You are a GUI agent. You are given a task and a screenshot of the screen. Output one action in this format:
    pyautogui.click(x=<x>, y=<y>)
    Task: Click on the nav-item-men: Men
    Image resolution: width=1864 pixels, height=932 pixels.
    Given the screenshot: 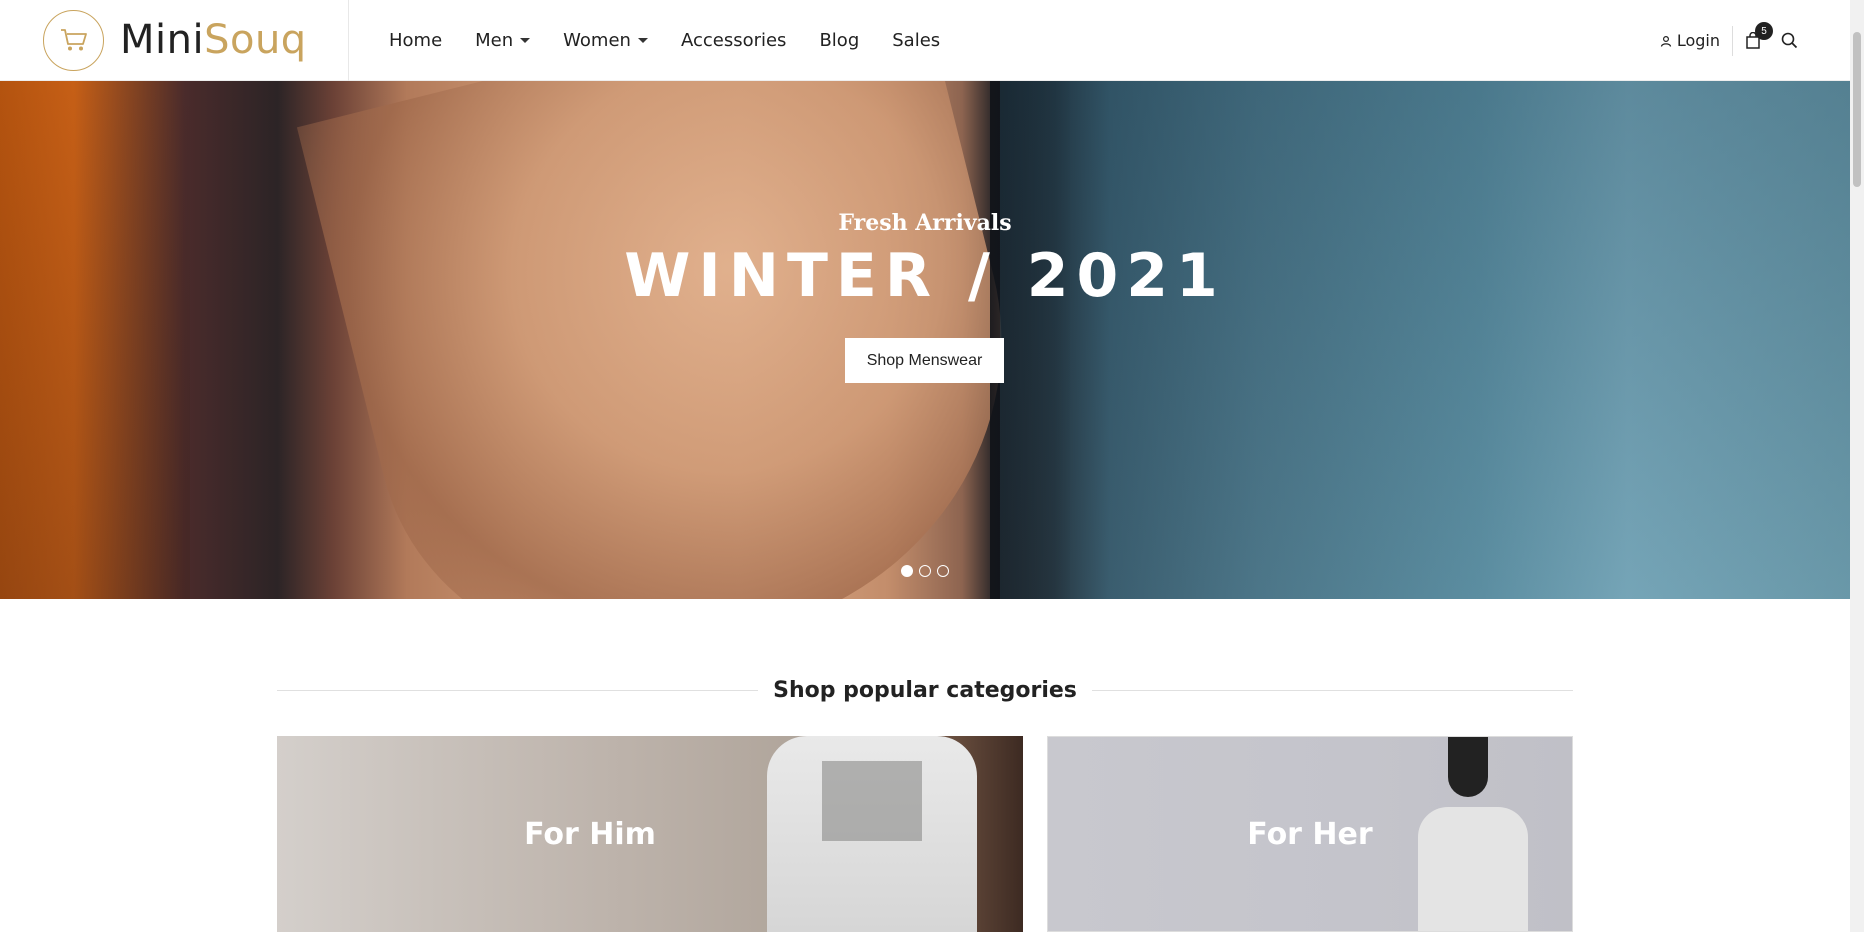 What is the action you would take?
    pyautogui.click(x=503, y=40)
    